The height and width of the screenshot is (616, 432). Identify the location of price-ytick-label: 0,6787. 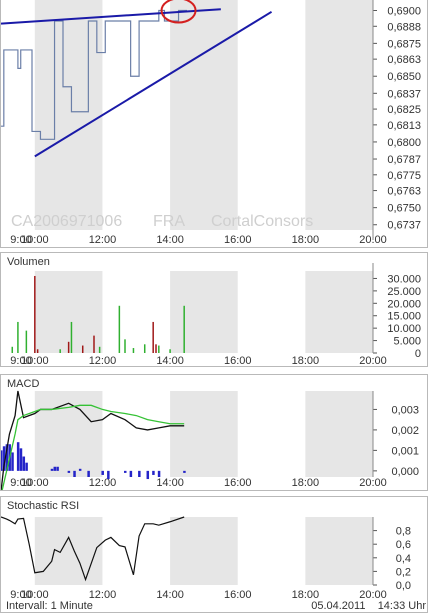
(404, 160).